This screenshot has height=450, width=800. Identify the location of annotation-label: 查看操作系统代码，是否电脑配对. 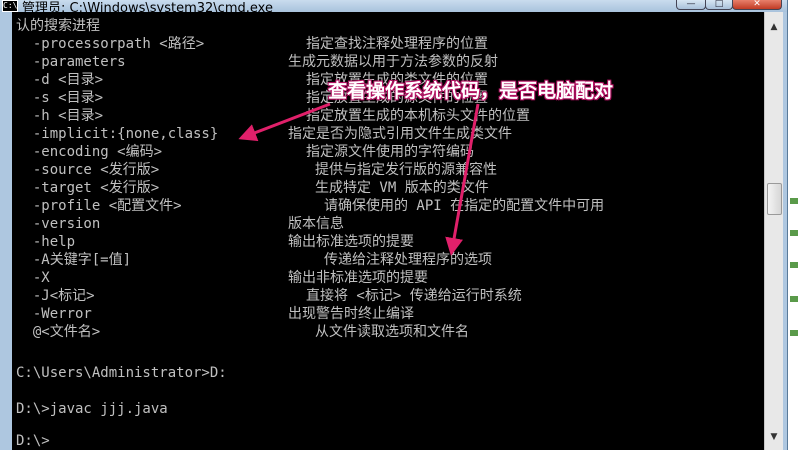
(471, 91).